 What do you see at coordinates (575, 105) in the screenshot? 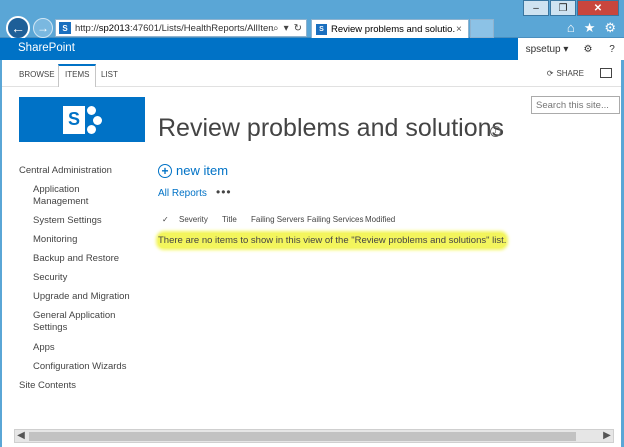
I see `search-input` at bounding box center [575, 105].